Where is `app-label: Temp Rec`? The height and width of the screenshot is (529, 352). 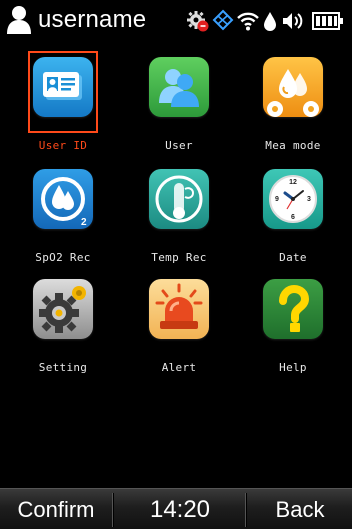 app-label: Temp Rec is located at coordinates (179, 257).